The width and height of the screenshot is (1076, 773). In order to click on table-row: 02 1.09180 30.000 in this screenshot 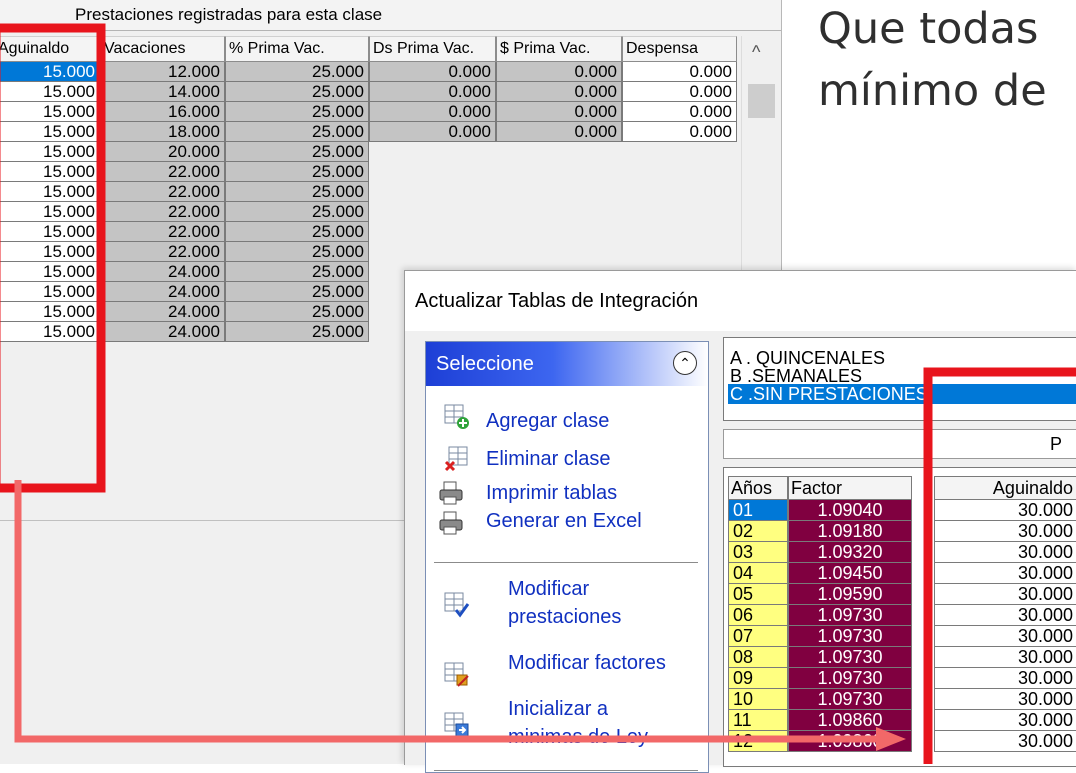, I will do `click(900, 531)`.